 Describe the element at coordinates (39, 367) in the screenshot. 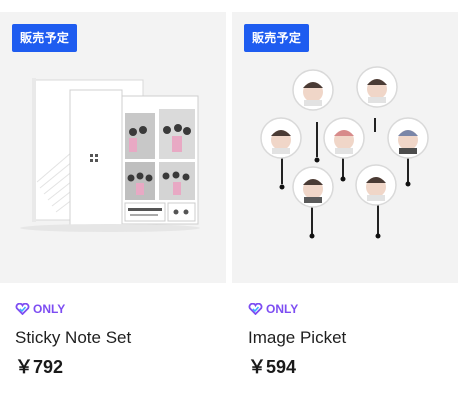

I see `product-price: ￥792` at that location.